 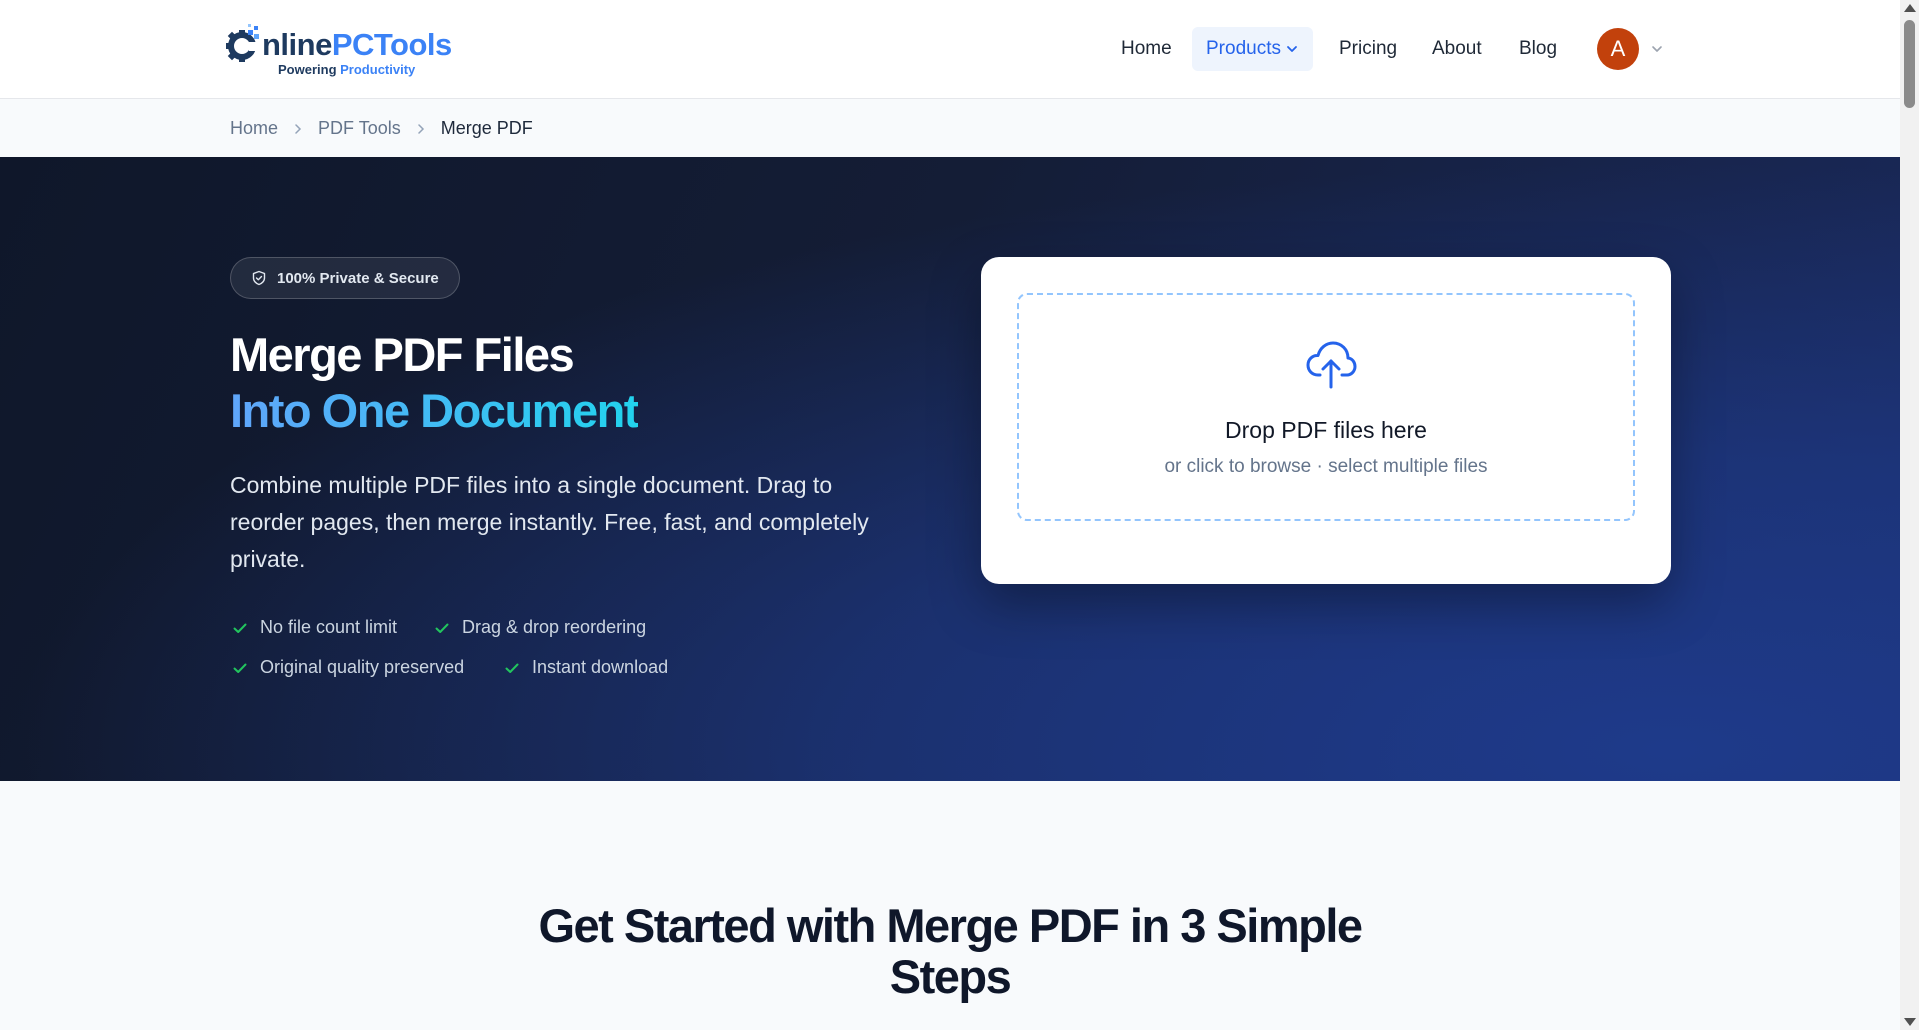 What do you see at coordinates (1292, 49) in the screenshot?
I see `chevron-down-icon` at bounding box center [1292, 49].